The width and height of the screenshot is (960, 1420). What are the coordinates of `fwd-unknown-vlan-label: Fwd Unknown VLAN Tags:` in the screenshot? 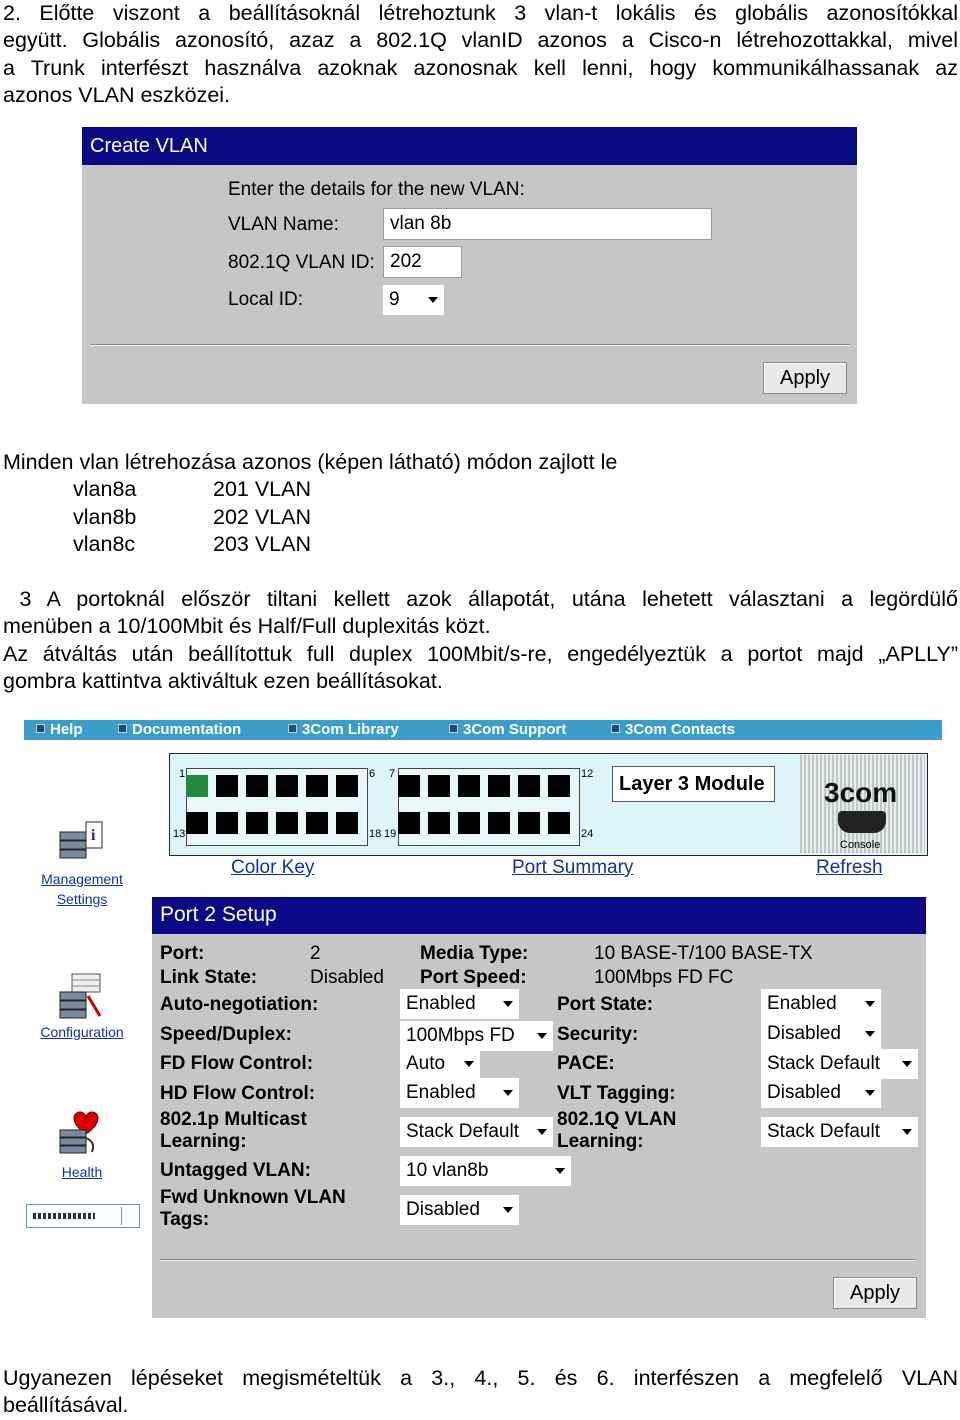 It's located at (253, 1208).